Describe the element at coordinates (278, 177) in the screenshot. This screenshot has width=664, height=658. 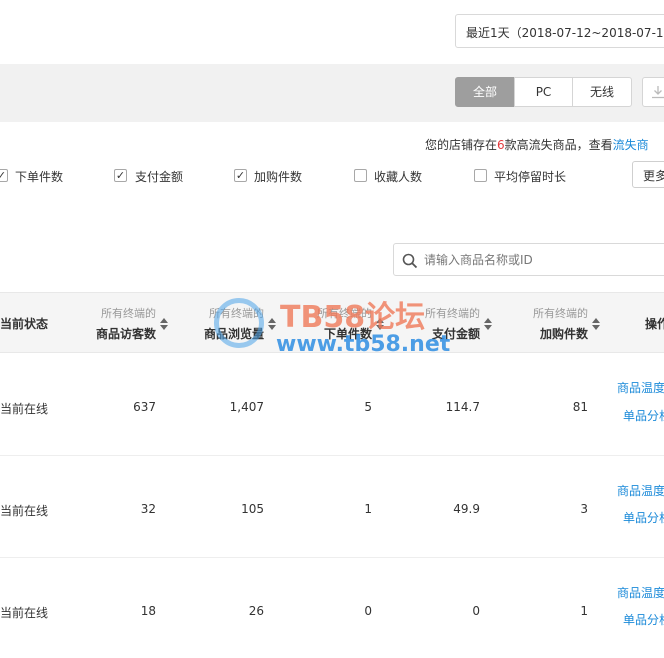
I see `checkbox-label: 加购件数` at that location.